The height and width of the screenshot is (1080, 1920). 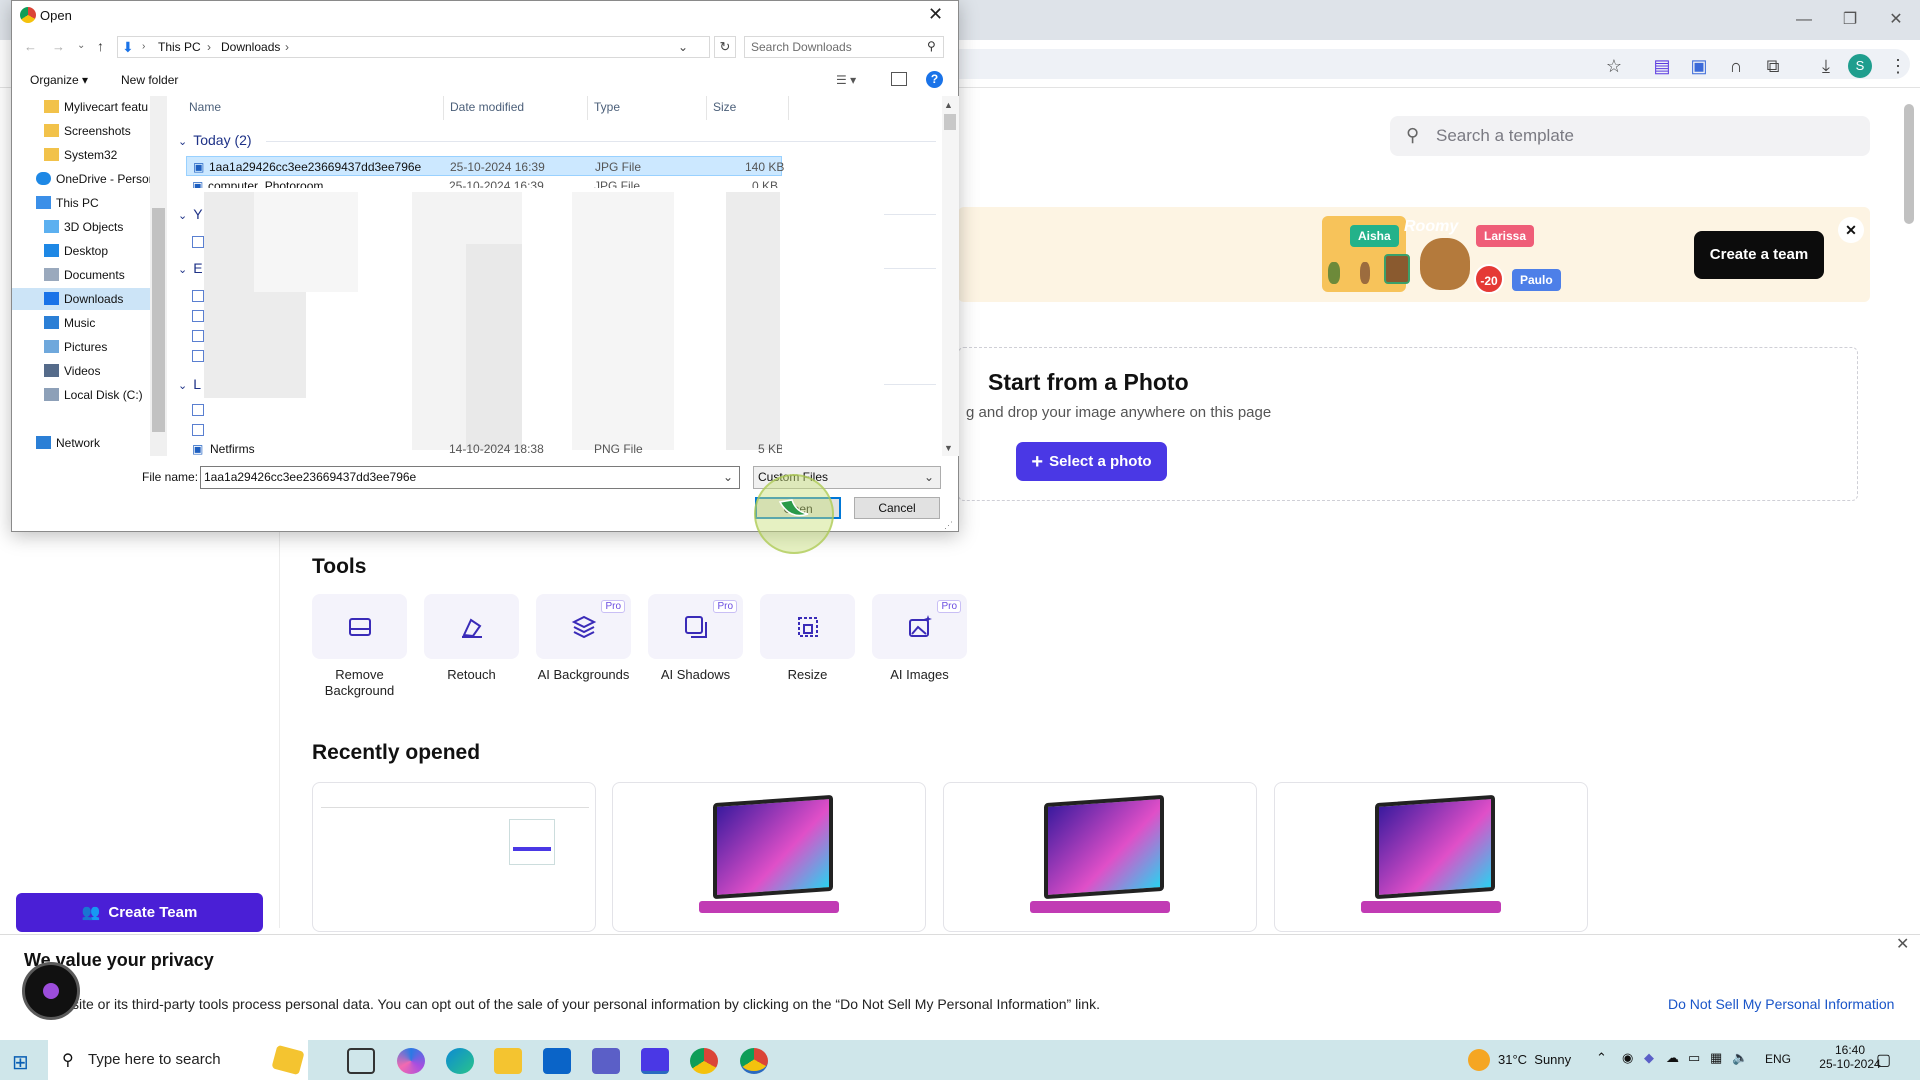 What do you see at coordinates (1778, 1059) in the screenshot?
I see `language-indicator: ENG` at bounding box center [1778, 1059].